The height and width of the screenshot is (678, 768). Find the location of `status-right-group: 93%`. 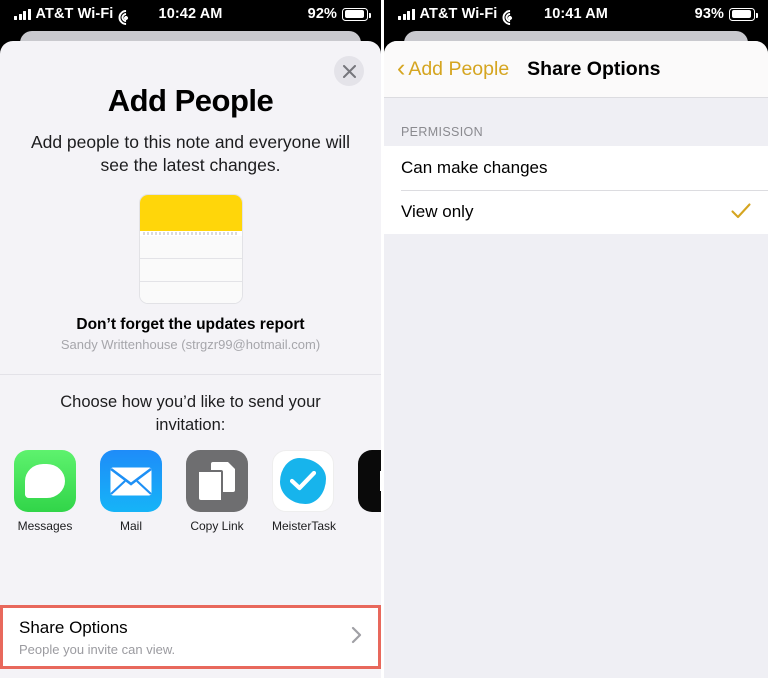

status-right-group: 93% is located at coordinates (731, 14).